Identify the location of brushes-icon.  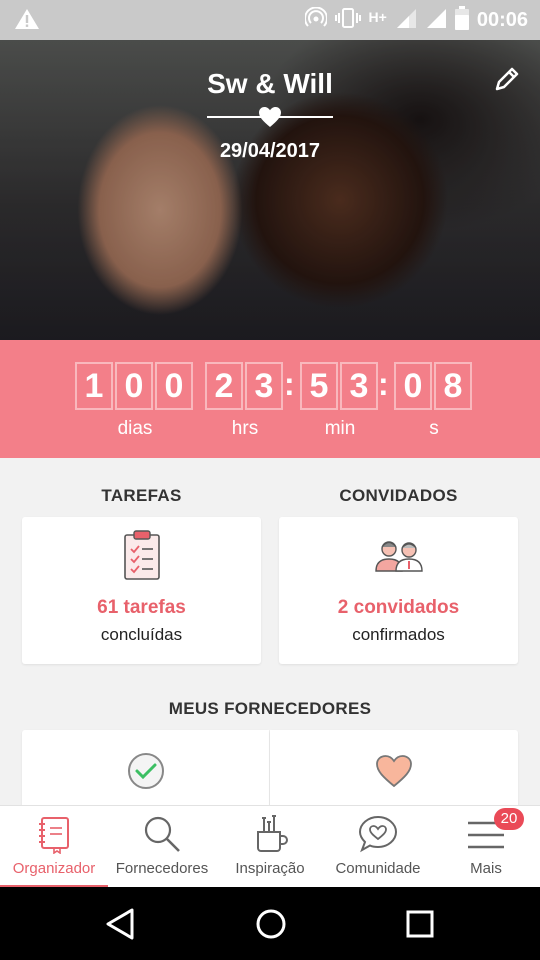
(270, 836).